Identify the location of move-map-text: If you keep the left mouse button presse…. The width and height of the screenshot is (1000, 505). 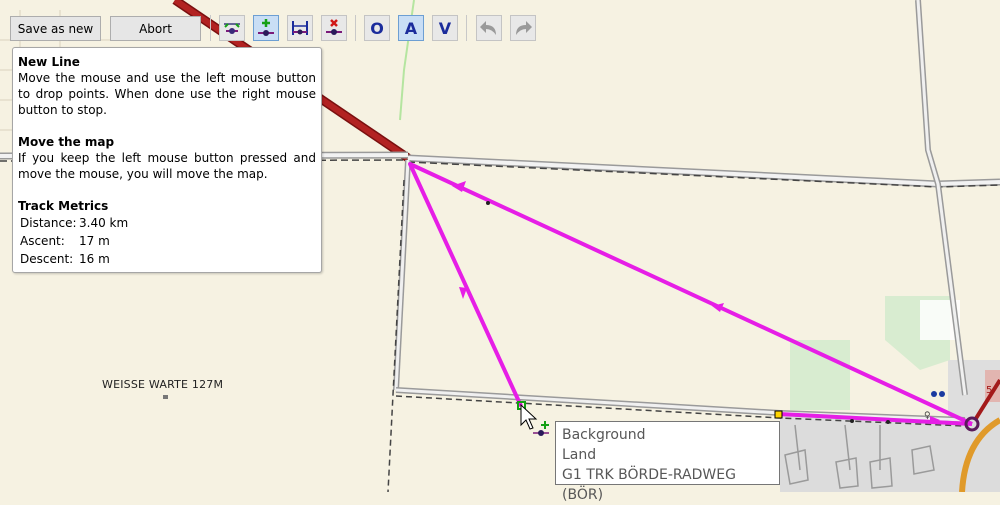
(167, 166).